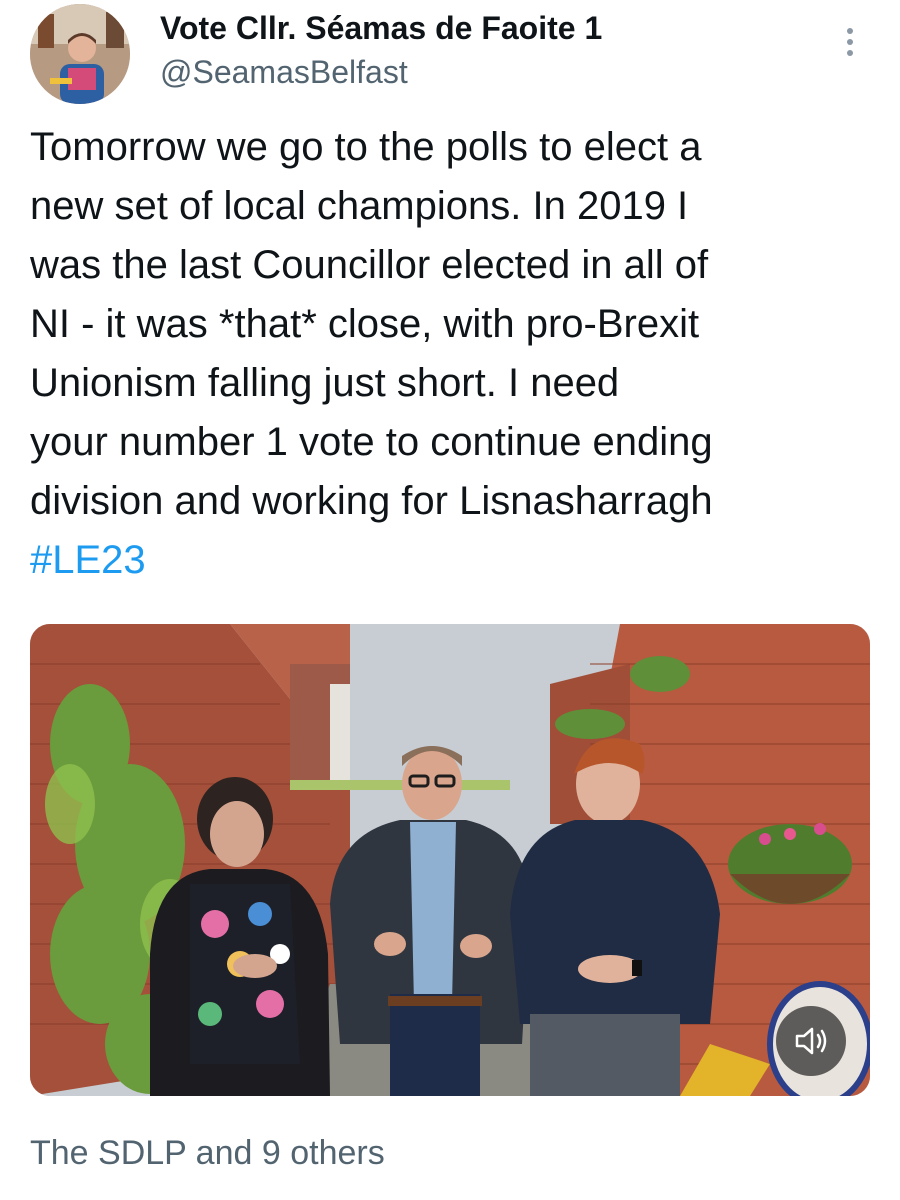 Image resolution: width=900 pixels, height=1200 pixels. Describe the element at coordinates (381, 28) in the screenshot. I see `display-name: Vote Cllr. Séamas de Faoite 1` at that location.